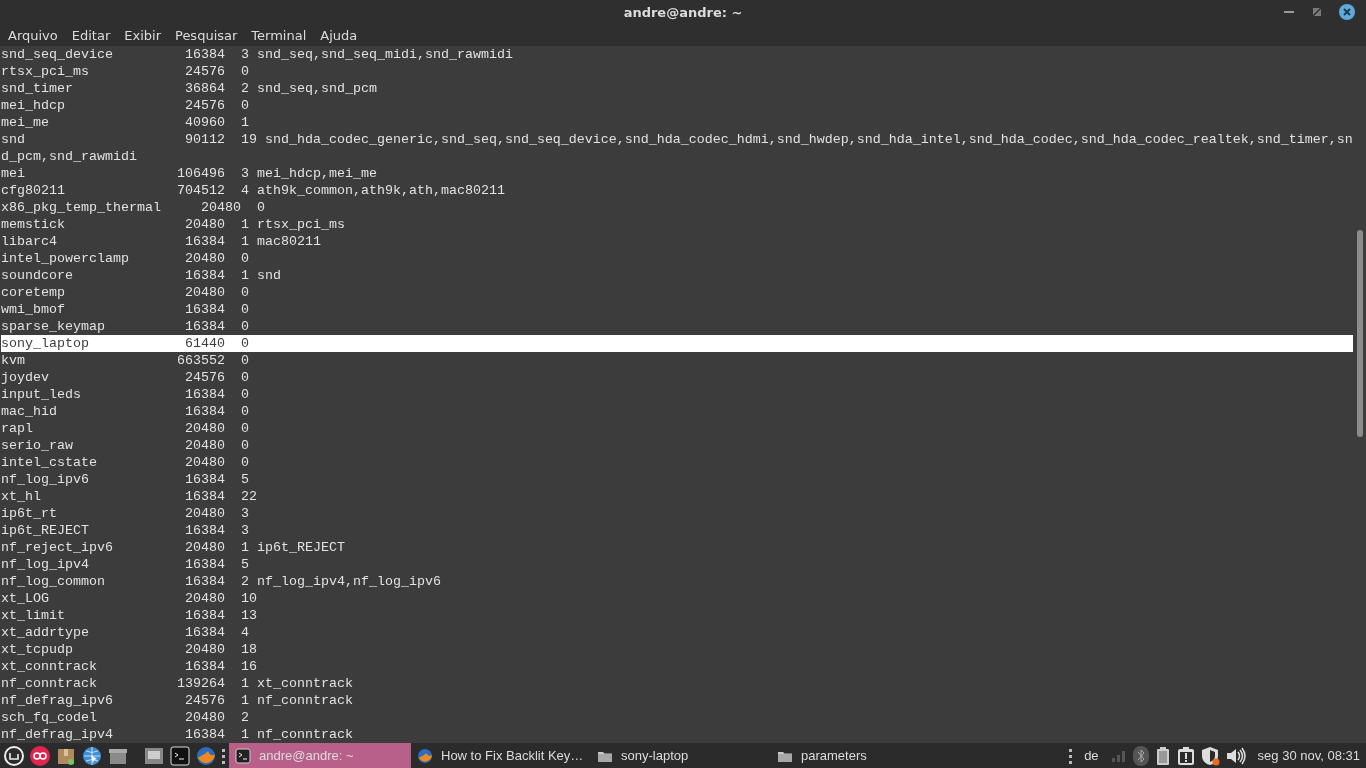 The height and width of the screenshot is (768, 1366). I want to click on terminal-line: nf_log_ipv4 16384 5, so click(125, 564).